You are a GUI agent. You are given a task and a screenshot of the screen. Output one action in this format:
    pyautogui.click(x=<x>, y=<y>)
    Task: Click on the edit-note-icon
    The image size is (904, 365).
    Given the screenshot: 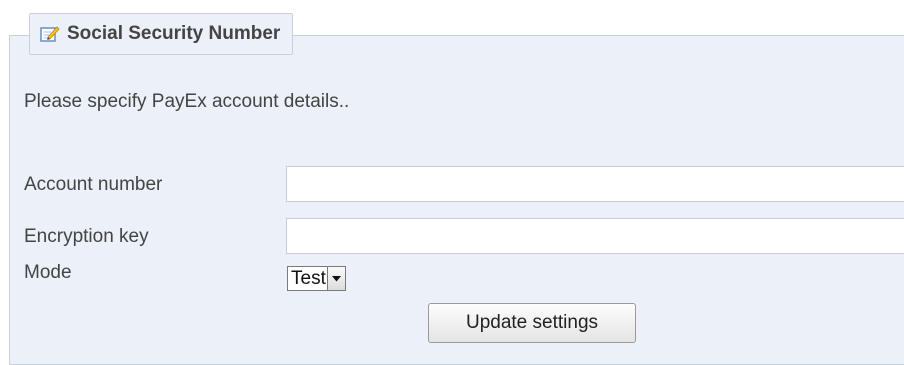 What is the action you would take?
    pyautogui.click(x=50, y=34)
    